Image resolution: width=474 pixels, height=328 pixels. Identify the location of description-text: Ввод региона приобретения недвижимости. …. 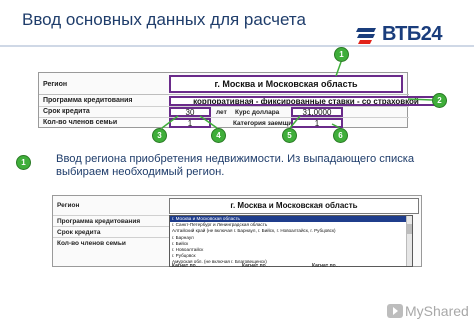
(235, 165).